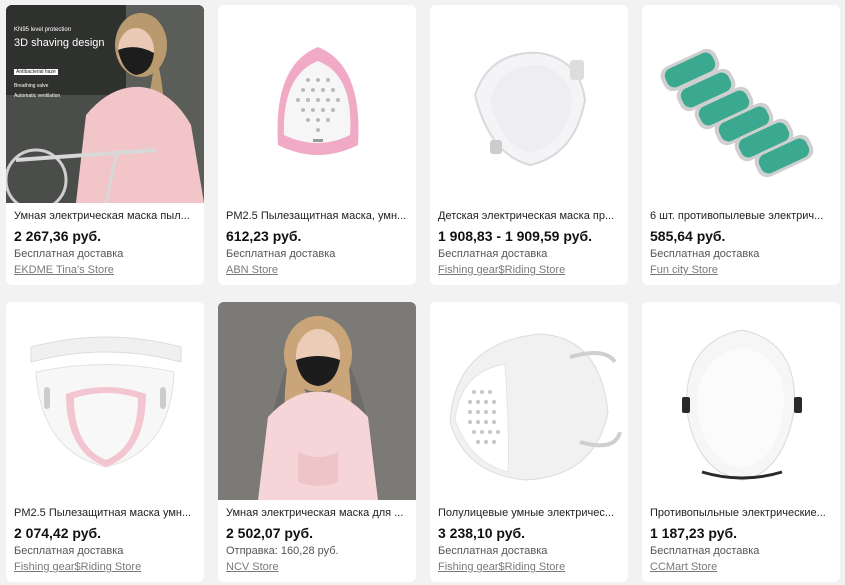  I want to click on white-mask-icon, so click(529, 104).